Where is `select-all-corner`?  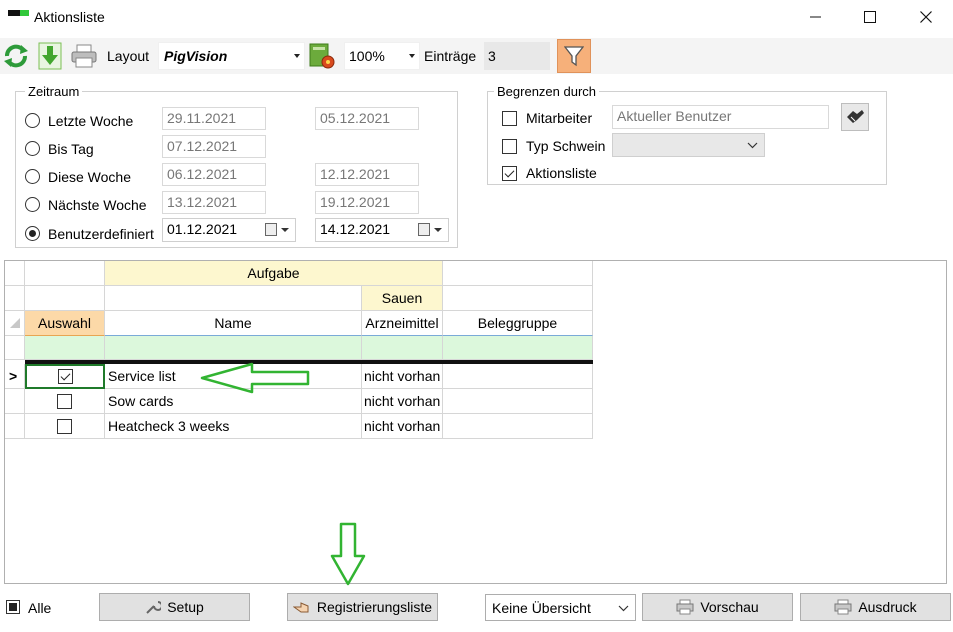 select-all-corner is located at coordinates (15, 323).